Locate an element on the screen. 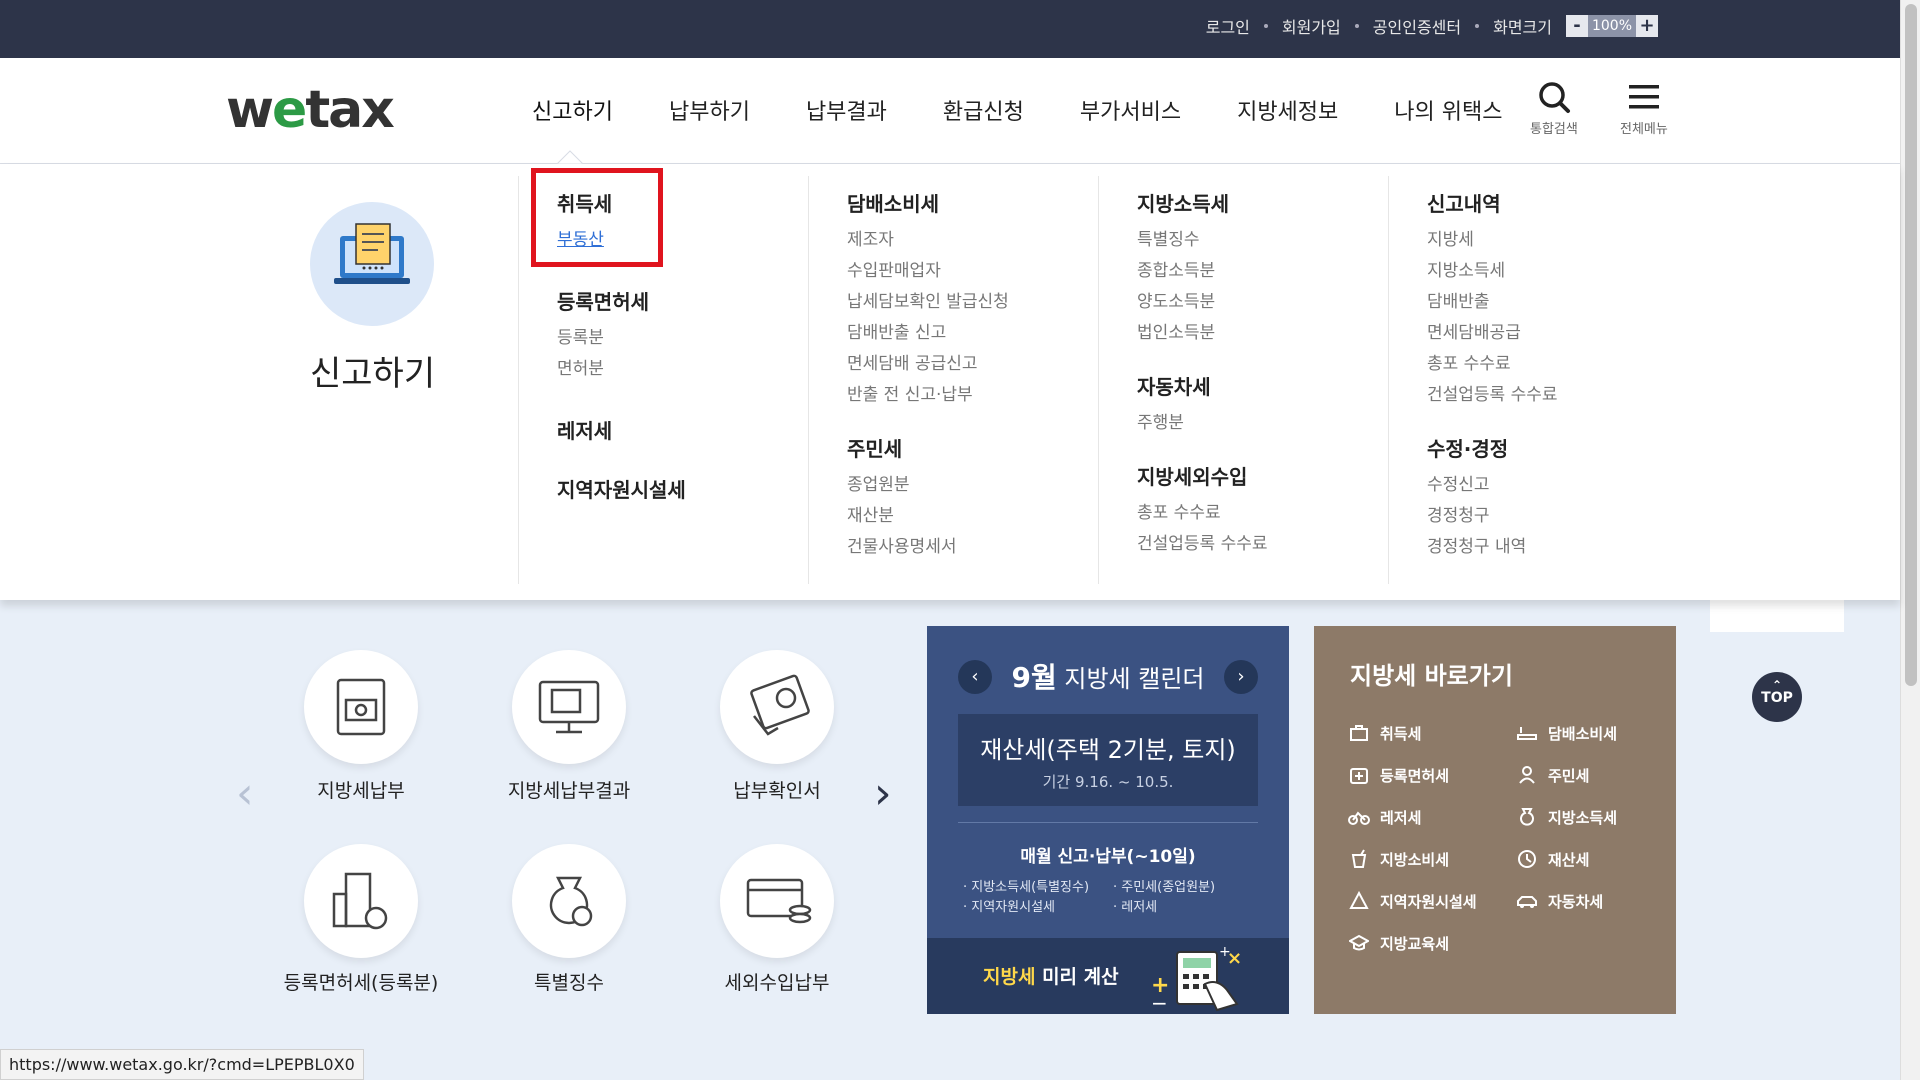 The image size is (1920, 1080). shortcut-property-tax: 재산세 is located at coordinates (1582, 859).